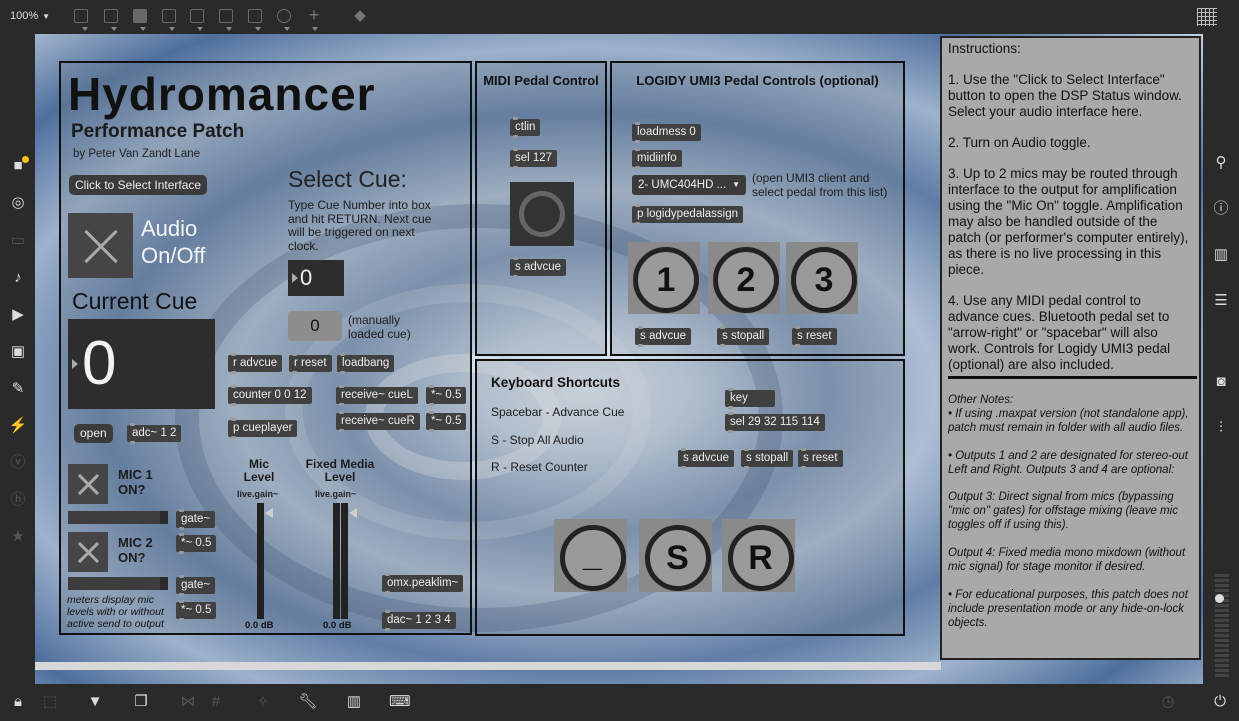 The height and width of the screenshot is (721, 1239). Describe the element at coordinates (196, 519) in the screenshot. I see `gate-object-1: gate~` at that location.